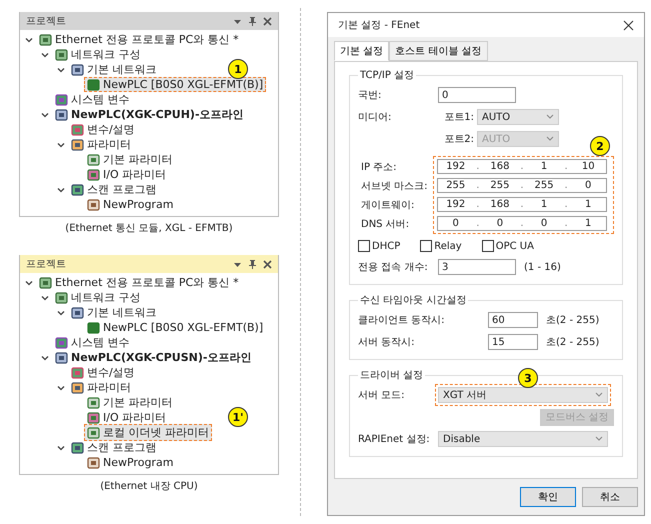 Image resolution: width=651 pixels, height=524 pixels. Describe the element at coordinates (149, 486) in the screenshot. I see `caption: (Ethernet 내장 CPU)` at that location.